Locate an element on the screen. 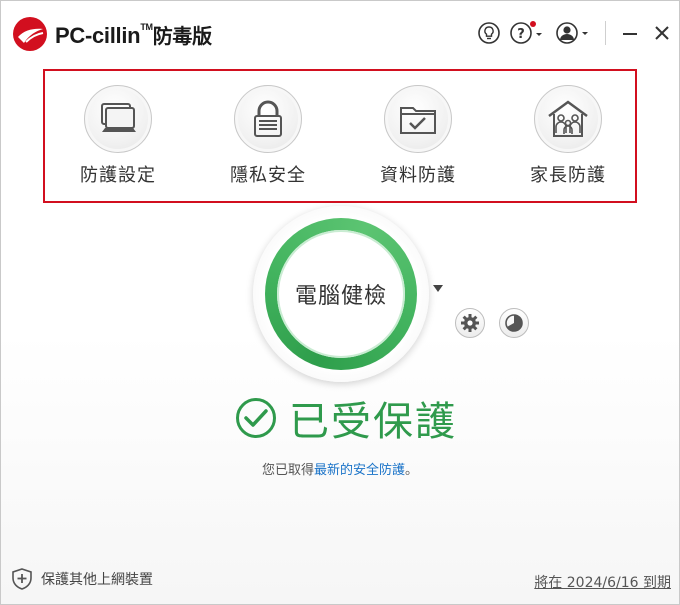  app-edition: 防毒版 is located at coordinates (182, 37).